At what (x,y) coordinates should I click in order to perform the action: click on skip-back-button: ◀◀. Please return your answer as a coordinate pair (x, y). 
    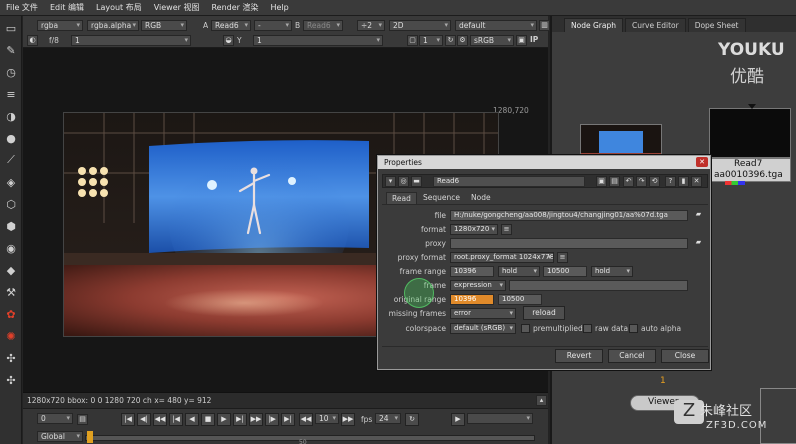
    Looking at the image, I should click on (306, 419).